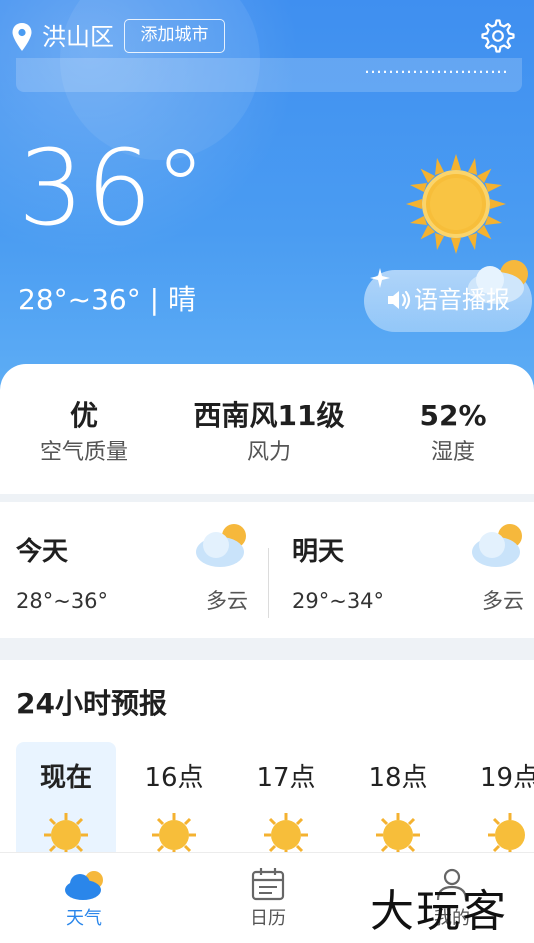  Describe the element at coordinates (174, 36) in the screenshot. I see `add-city-button: 添加城市` at that location.